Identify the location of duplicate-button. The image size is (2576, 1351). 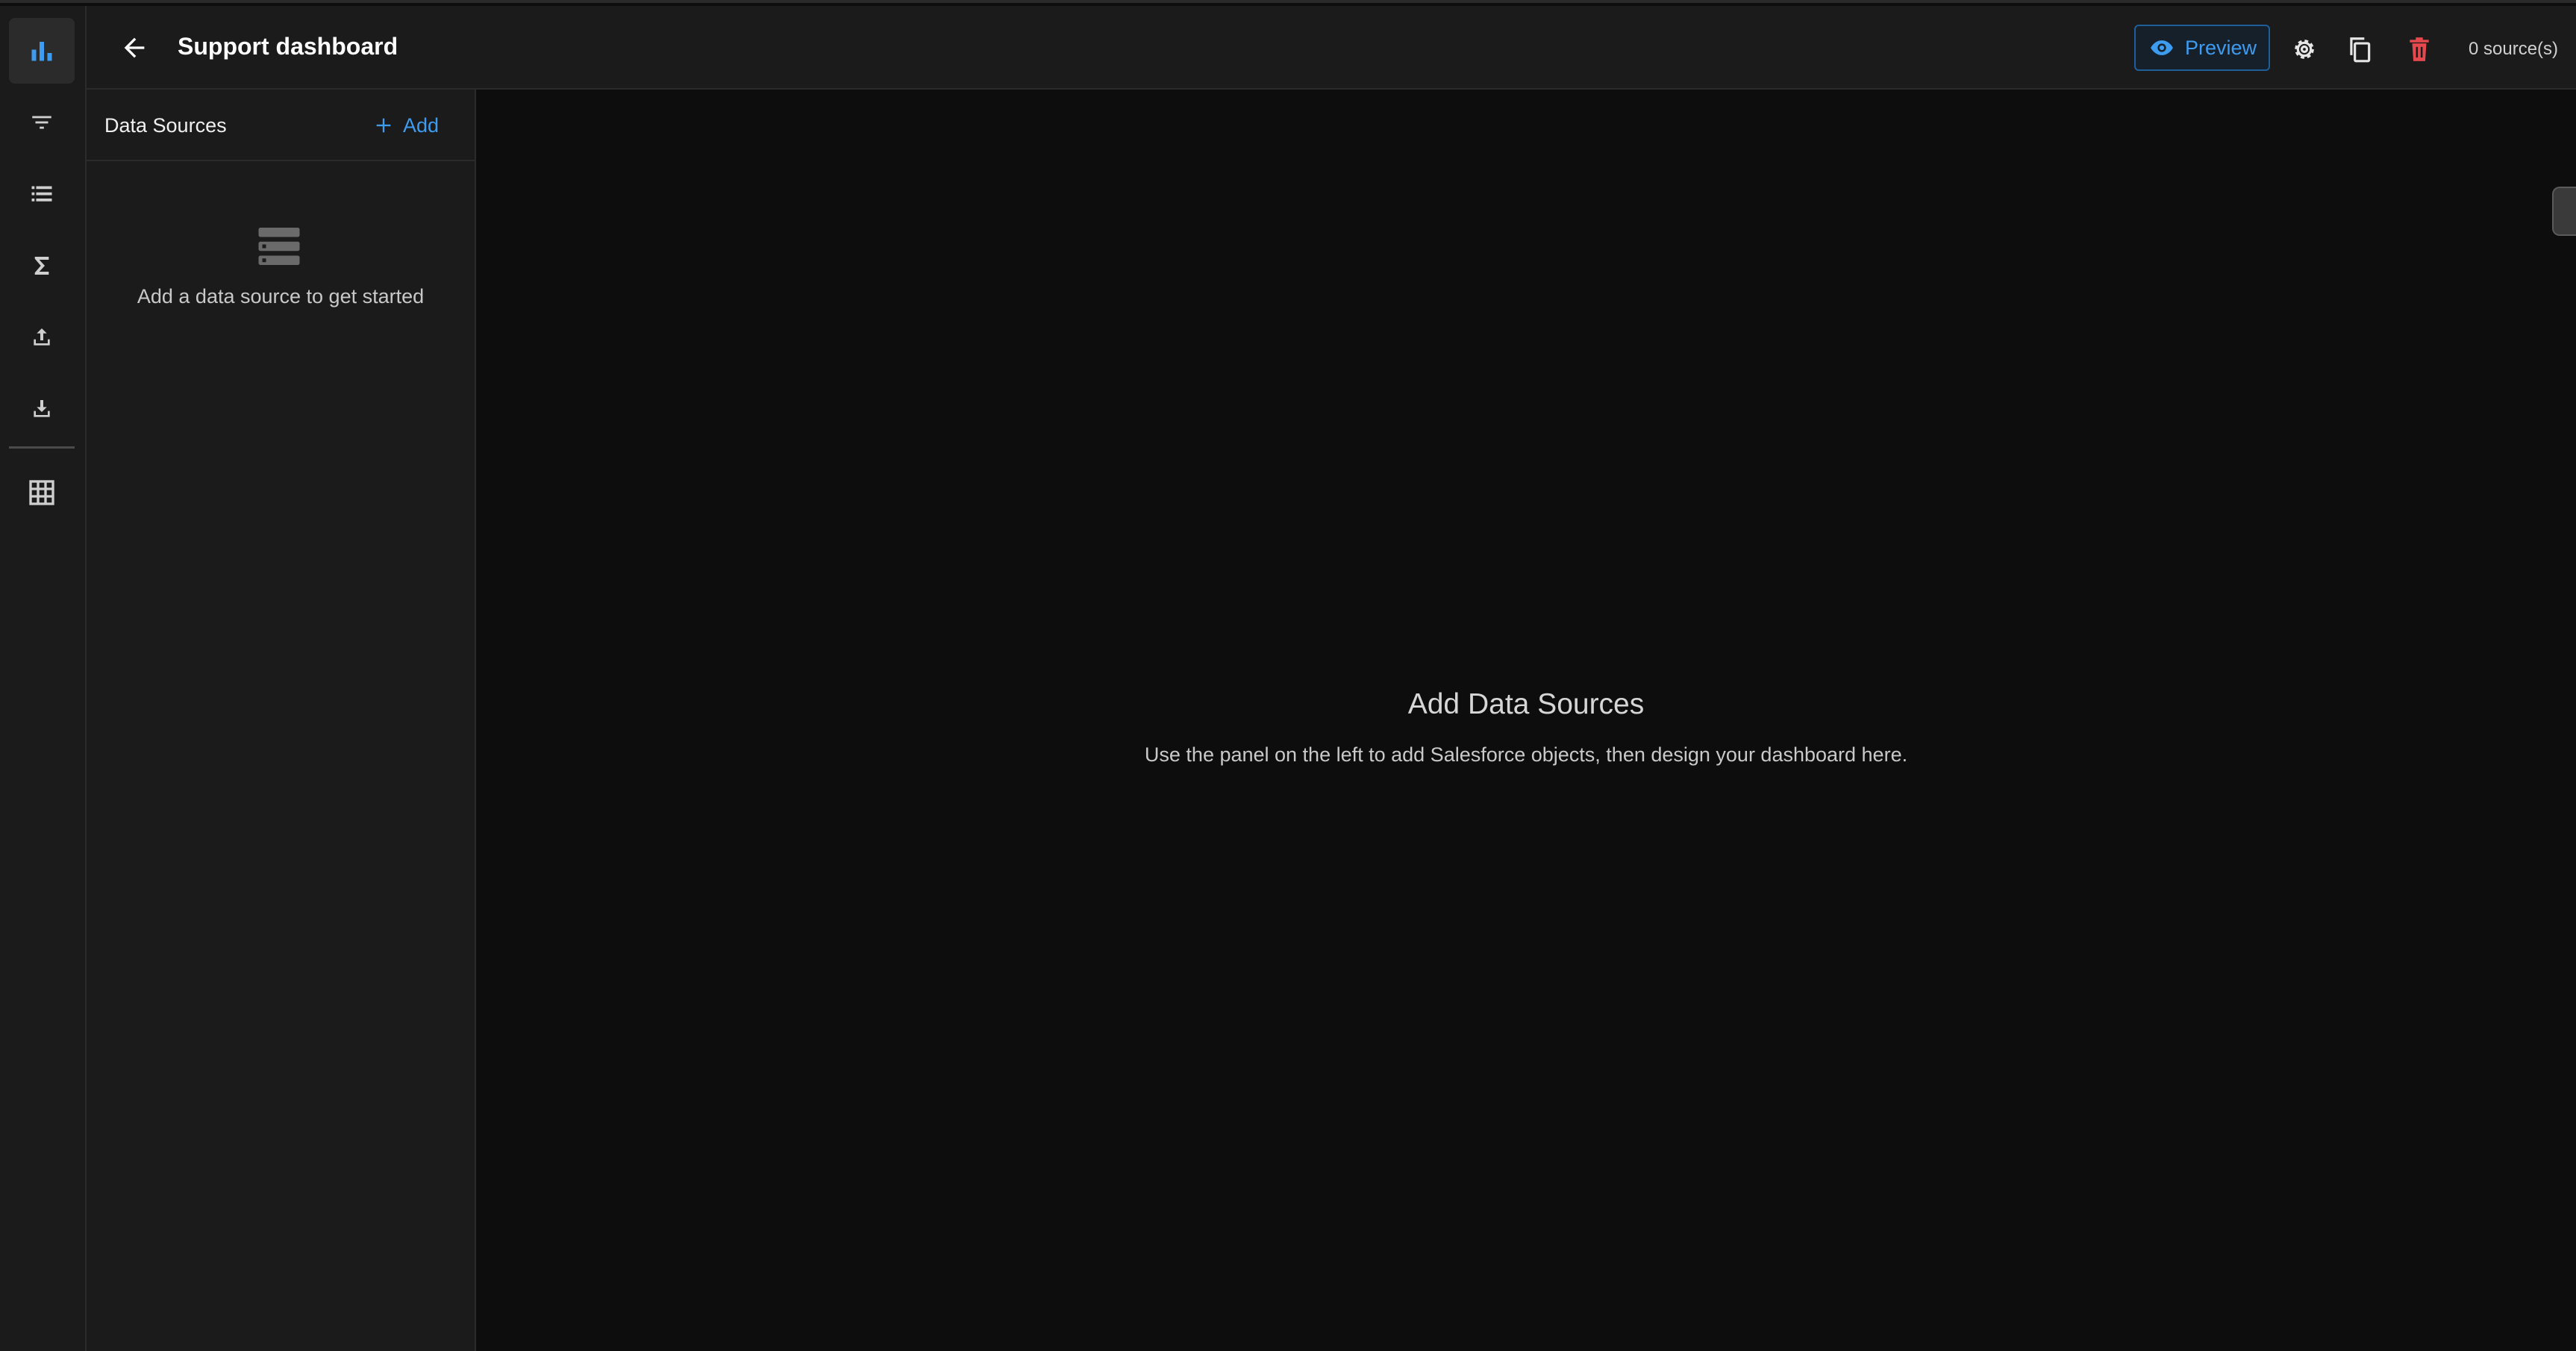
(2359, 49).